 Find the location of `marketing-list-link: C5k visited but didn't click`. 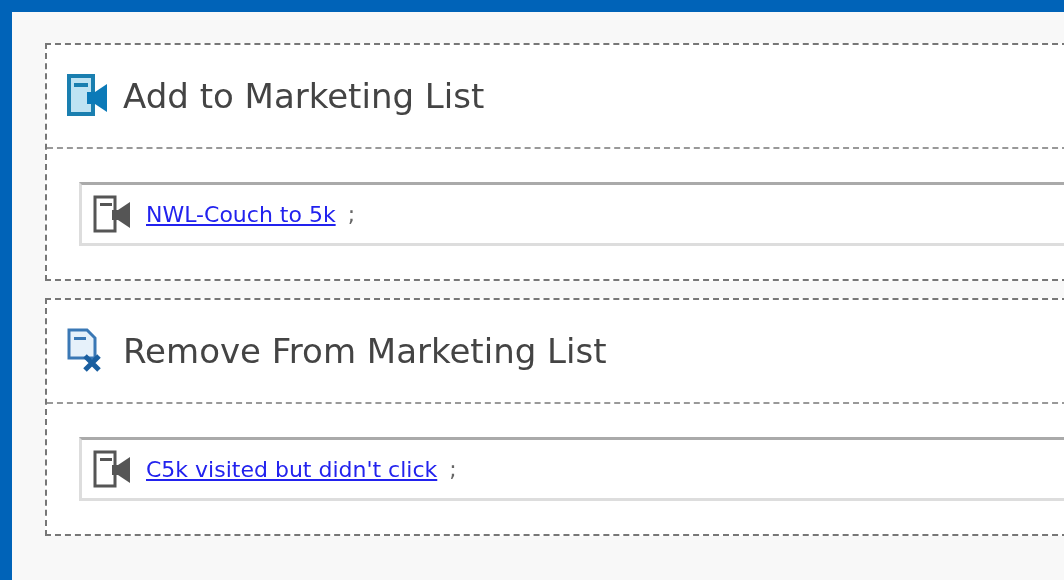

marketing-list-link: C5k visited but didn't click is located at coordinates (292, 469).